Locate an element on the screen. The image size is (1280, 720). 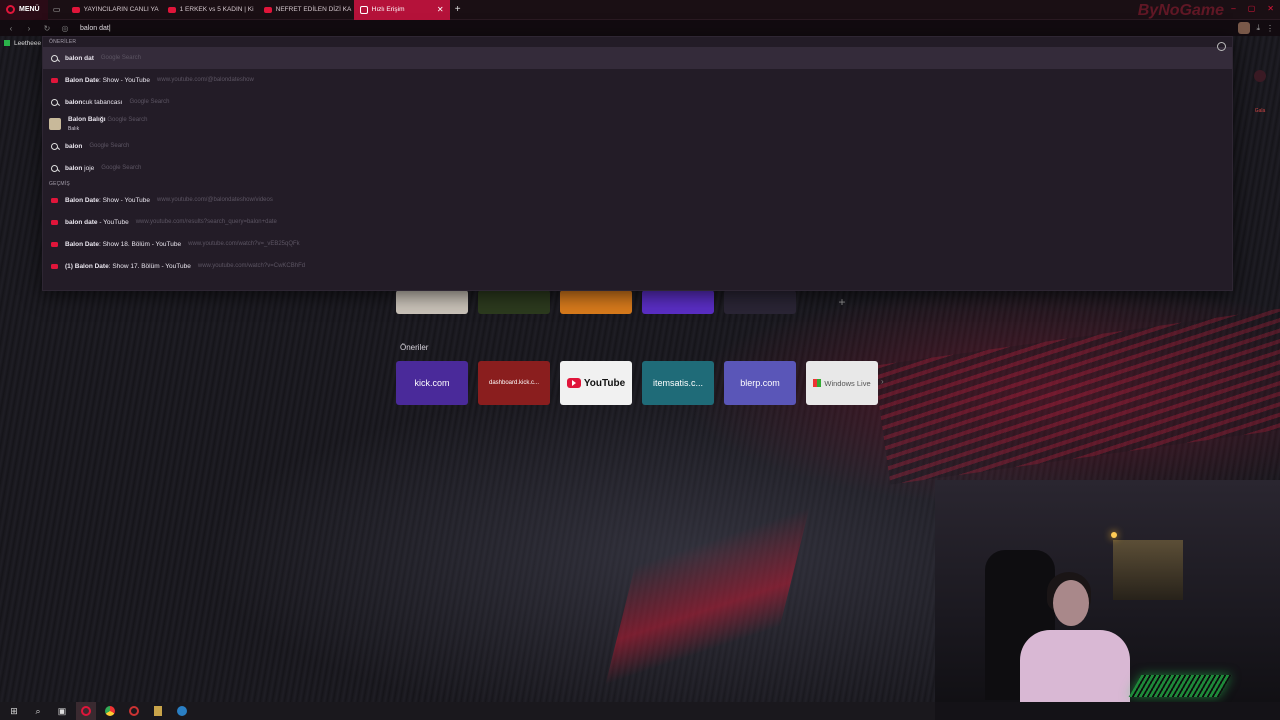
speed-dial-top-row: + is located at coordinates (637, 302).